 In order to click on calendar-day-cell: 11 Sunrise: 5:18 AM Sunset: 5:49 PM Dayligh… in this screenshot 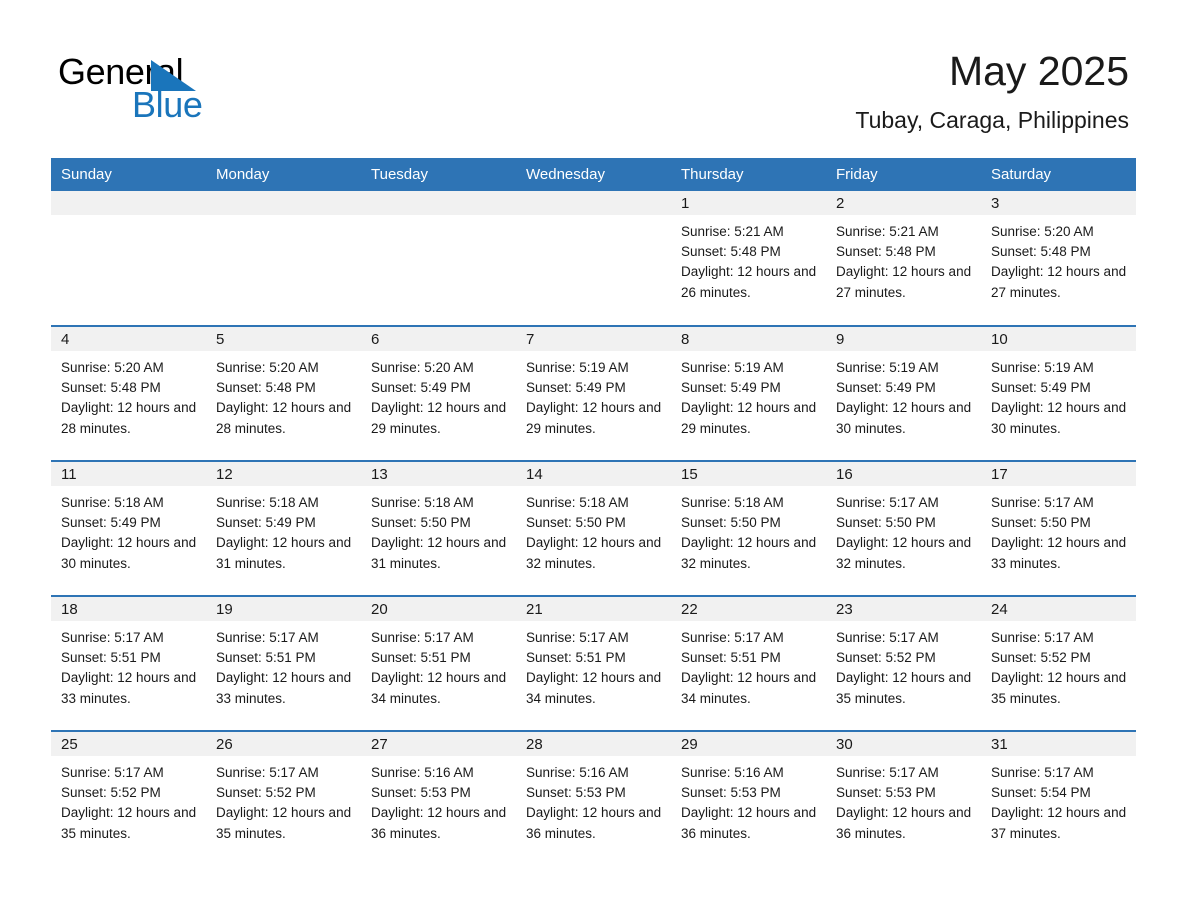, I will do `click(128, 528)`.